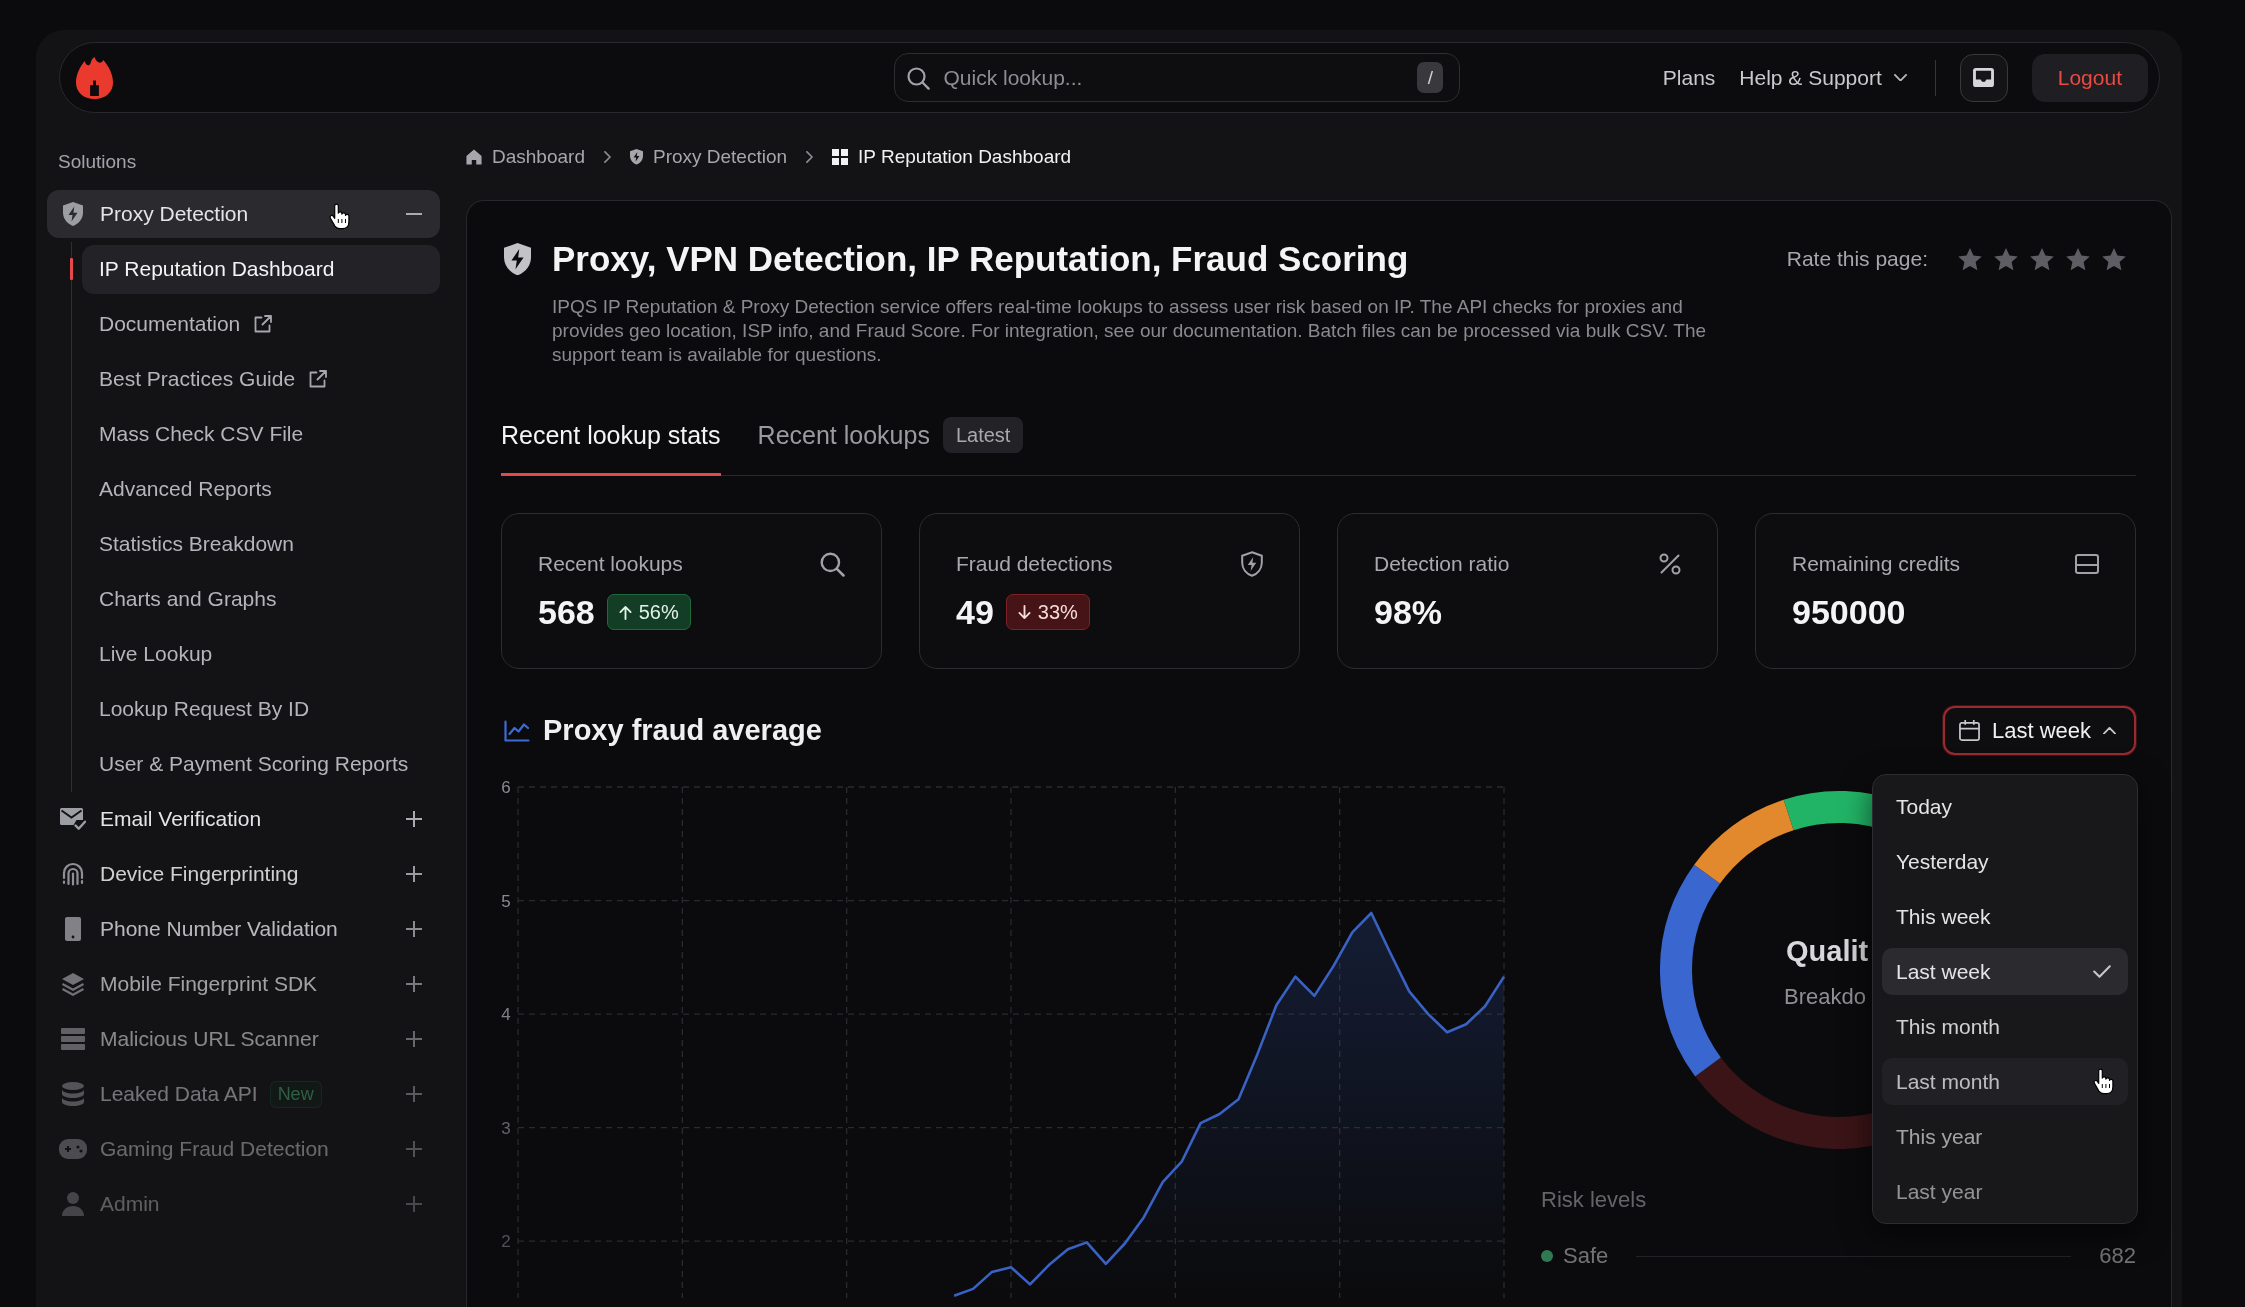 The image size is (2245, 1307). Describe the element at coordinates (1024, 612) in the screenshot. I see `arrow-down-icon` at that location.